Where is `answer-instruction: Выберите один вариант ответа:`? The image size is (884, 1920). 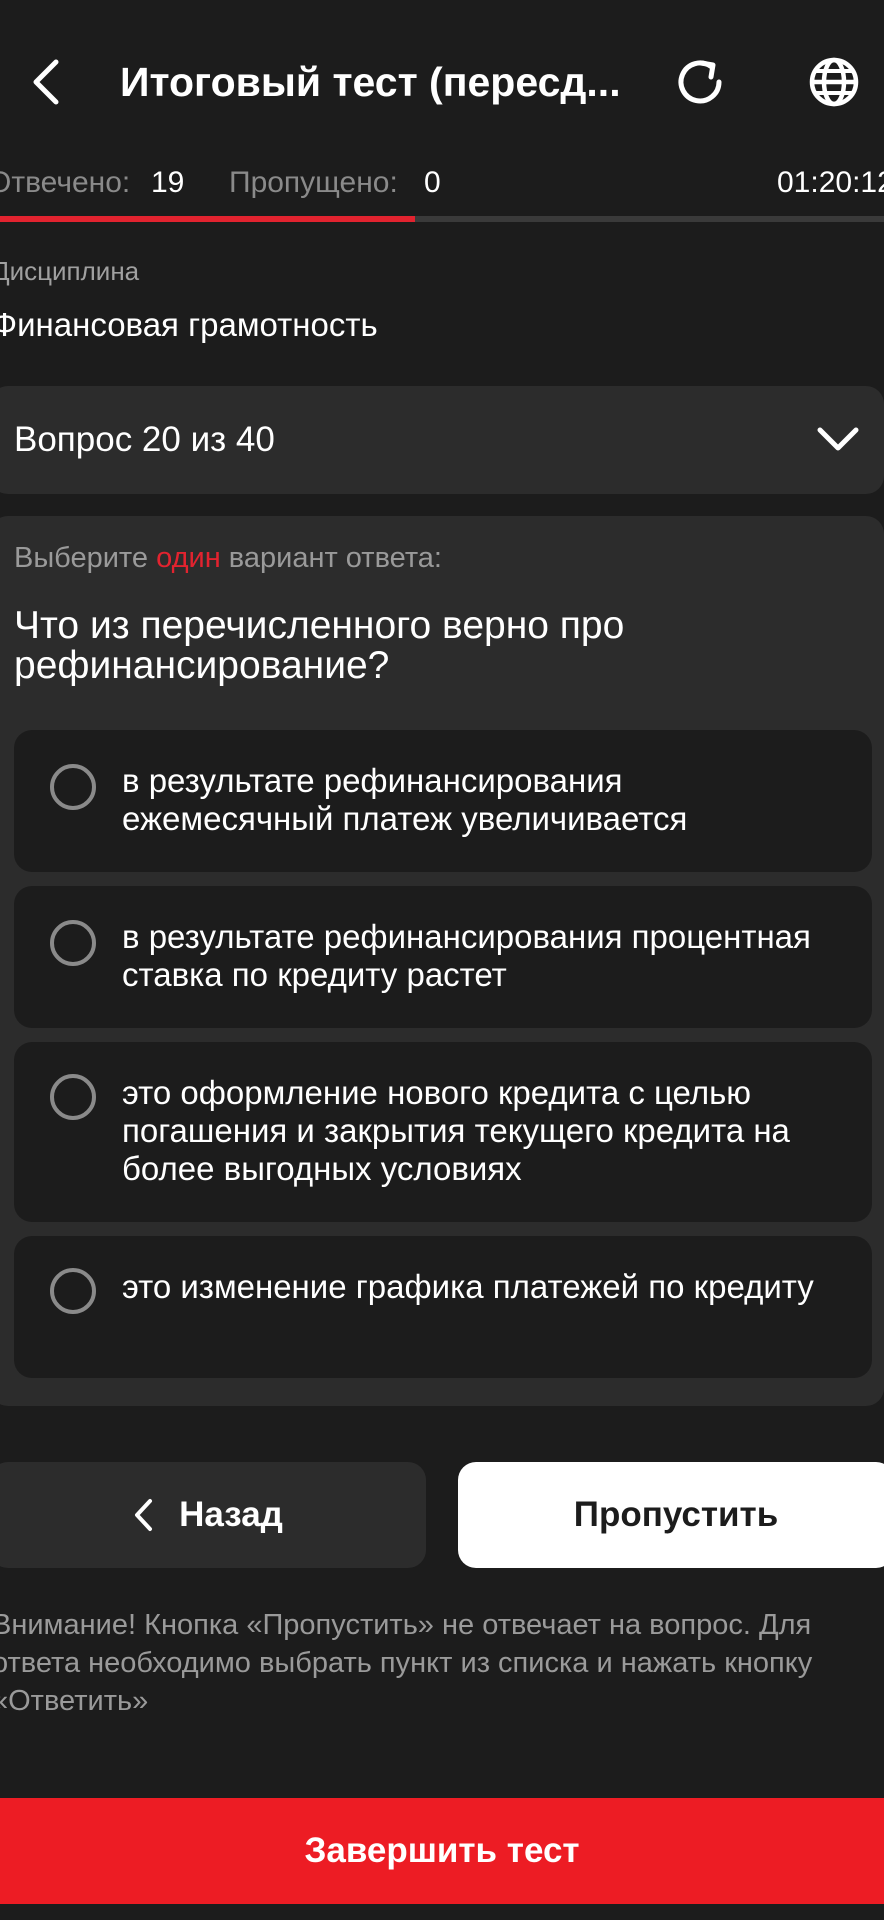 answer-instruction: Выберите один вариант ответа: is located at coordinates (228, 558).